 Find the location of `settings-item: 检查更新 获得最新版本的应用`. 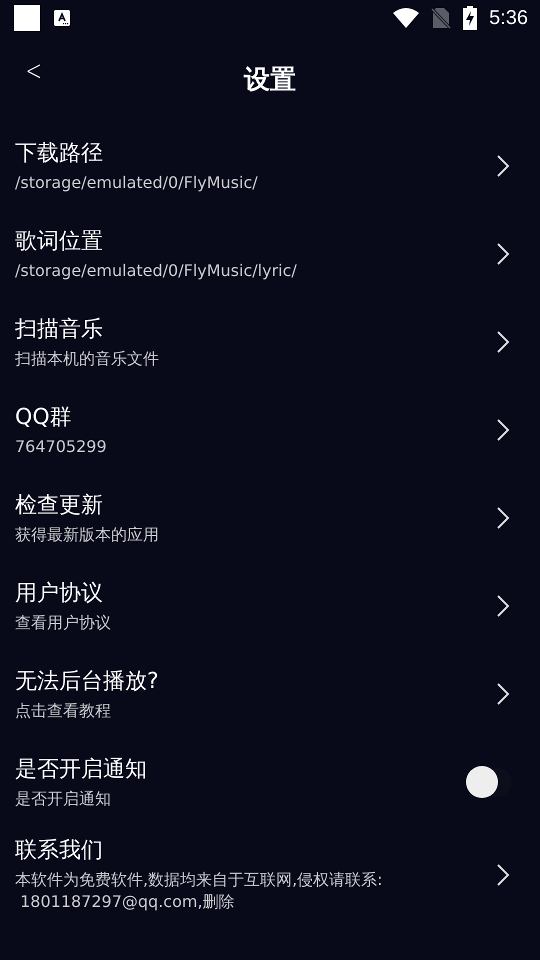

settings-item: 检查更新 获得最新版本的应用 is located at coordinates (270, 518).